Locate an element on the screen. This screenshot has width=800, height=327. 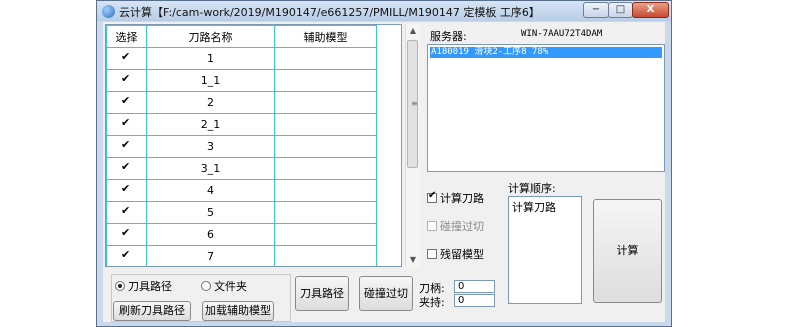
table-row: 2 is located at coordinates (241, 102).